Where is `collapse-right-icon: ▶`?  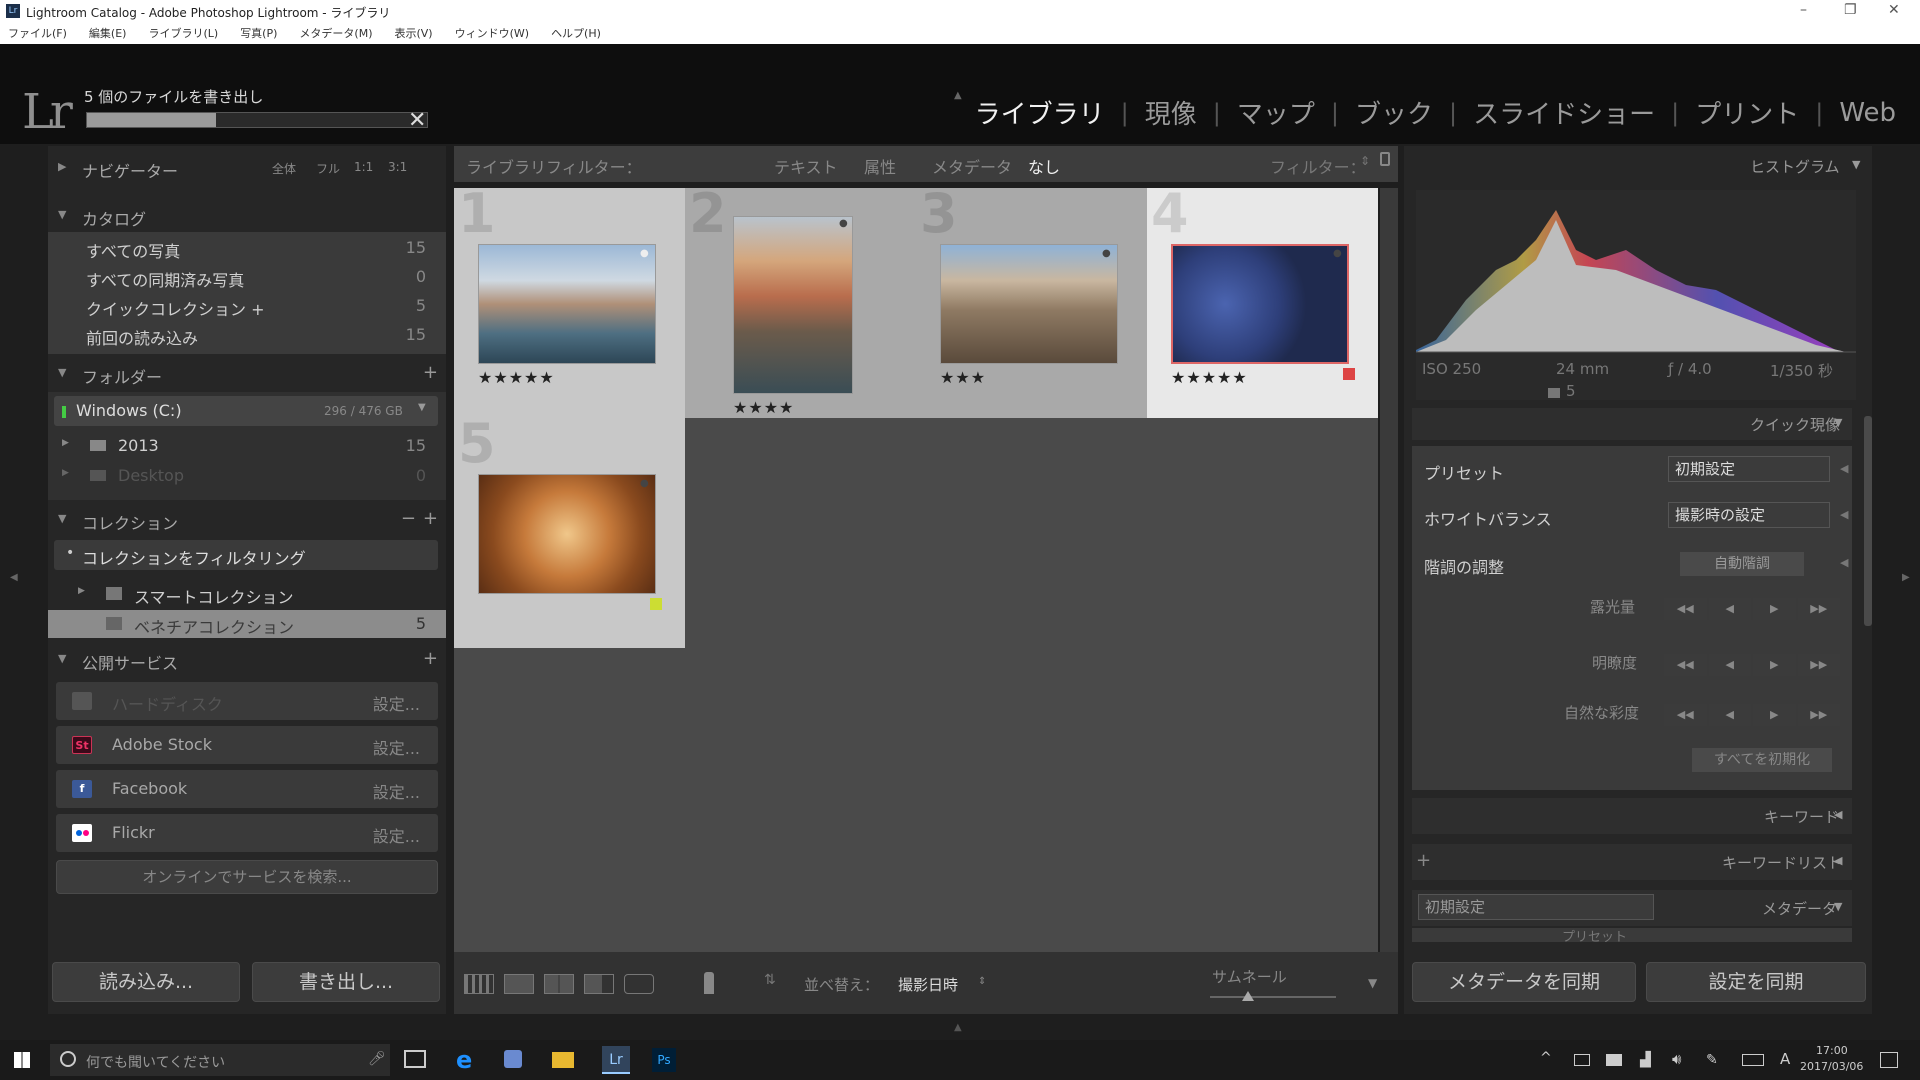
collapse-right-icon: ▶ is located at coordinates (1906, 577).